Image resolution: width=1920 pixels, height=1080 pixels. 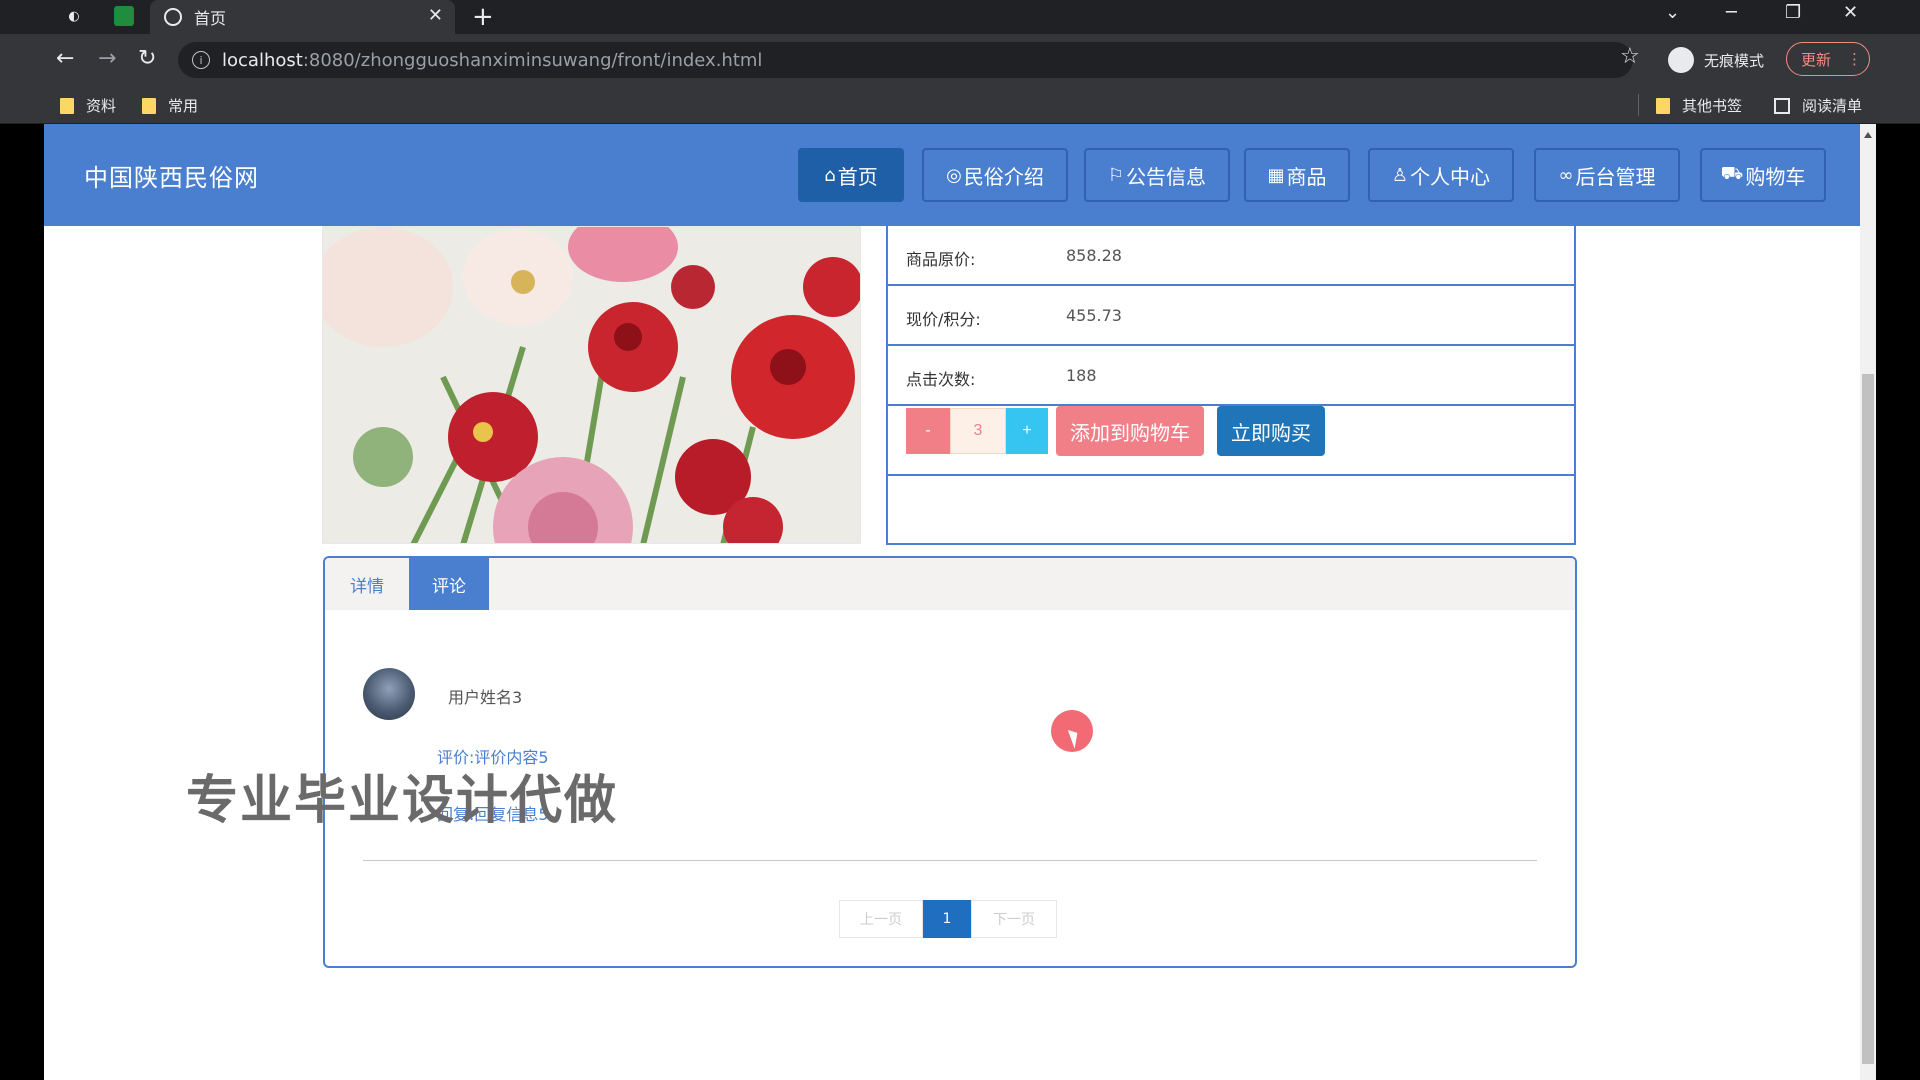 I want to click on nav-label: 商品, so click(x=1306, y=176).